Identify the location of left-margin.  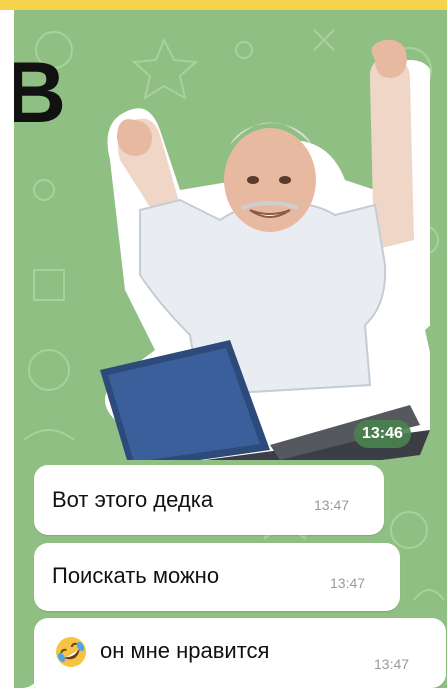
(7, 349).